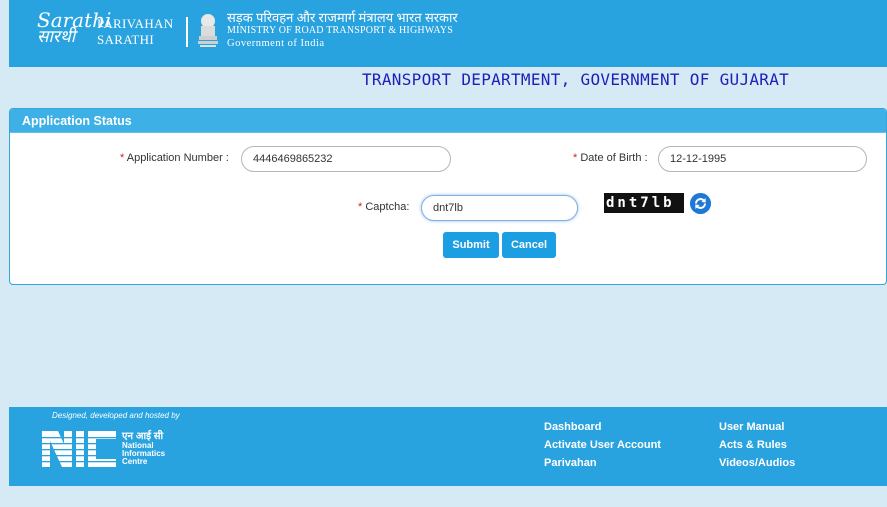 The width and height of the screenshot is (887, 507). Describe the element at coordinates (174, 158) in the screenshot. I see `application-number-label: * Application Number :` at that location.